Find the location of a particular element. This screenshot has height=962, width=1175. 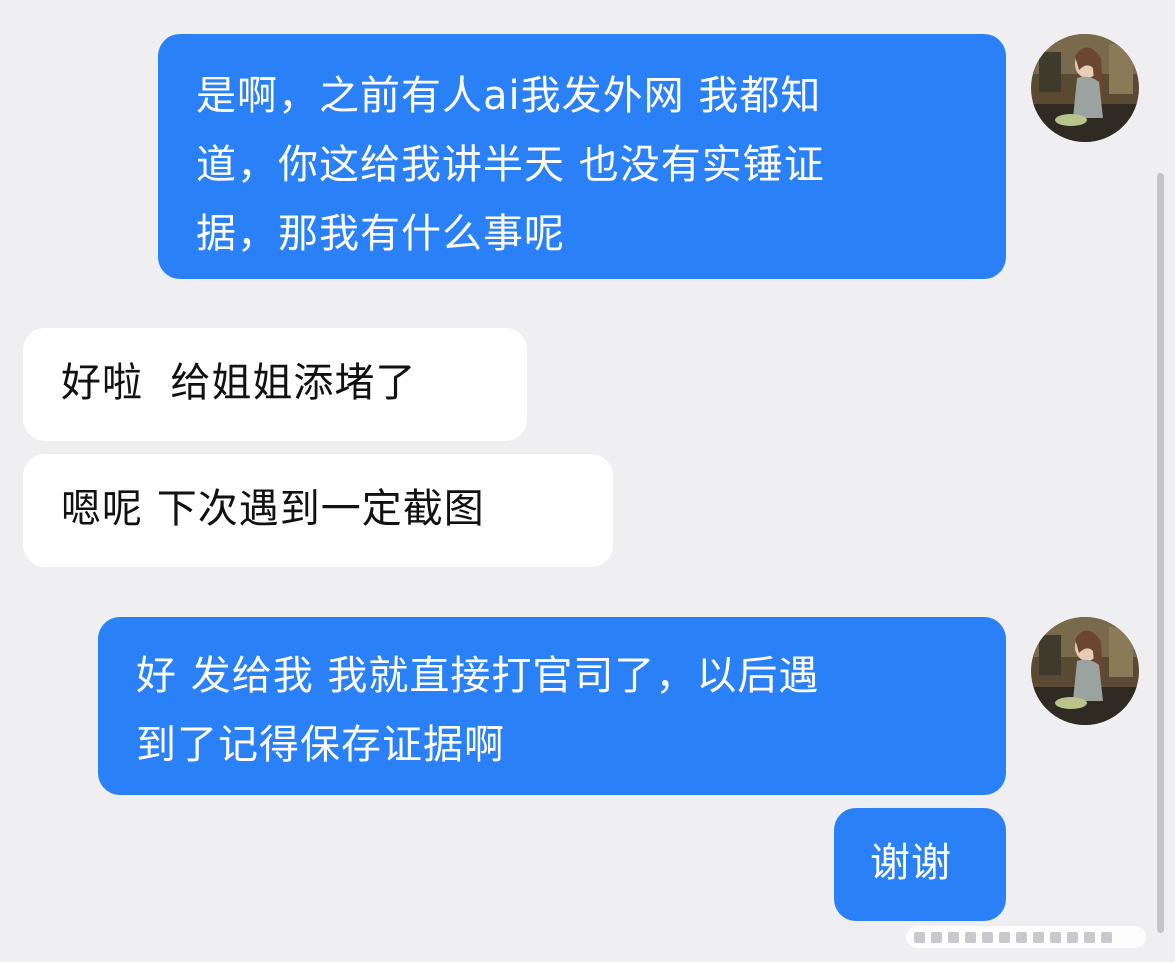

scrollbar is located at coordinates (1160, 553).